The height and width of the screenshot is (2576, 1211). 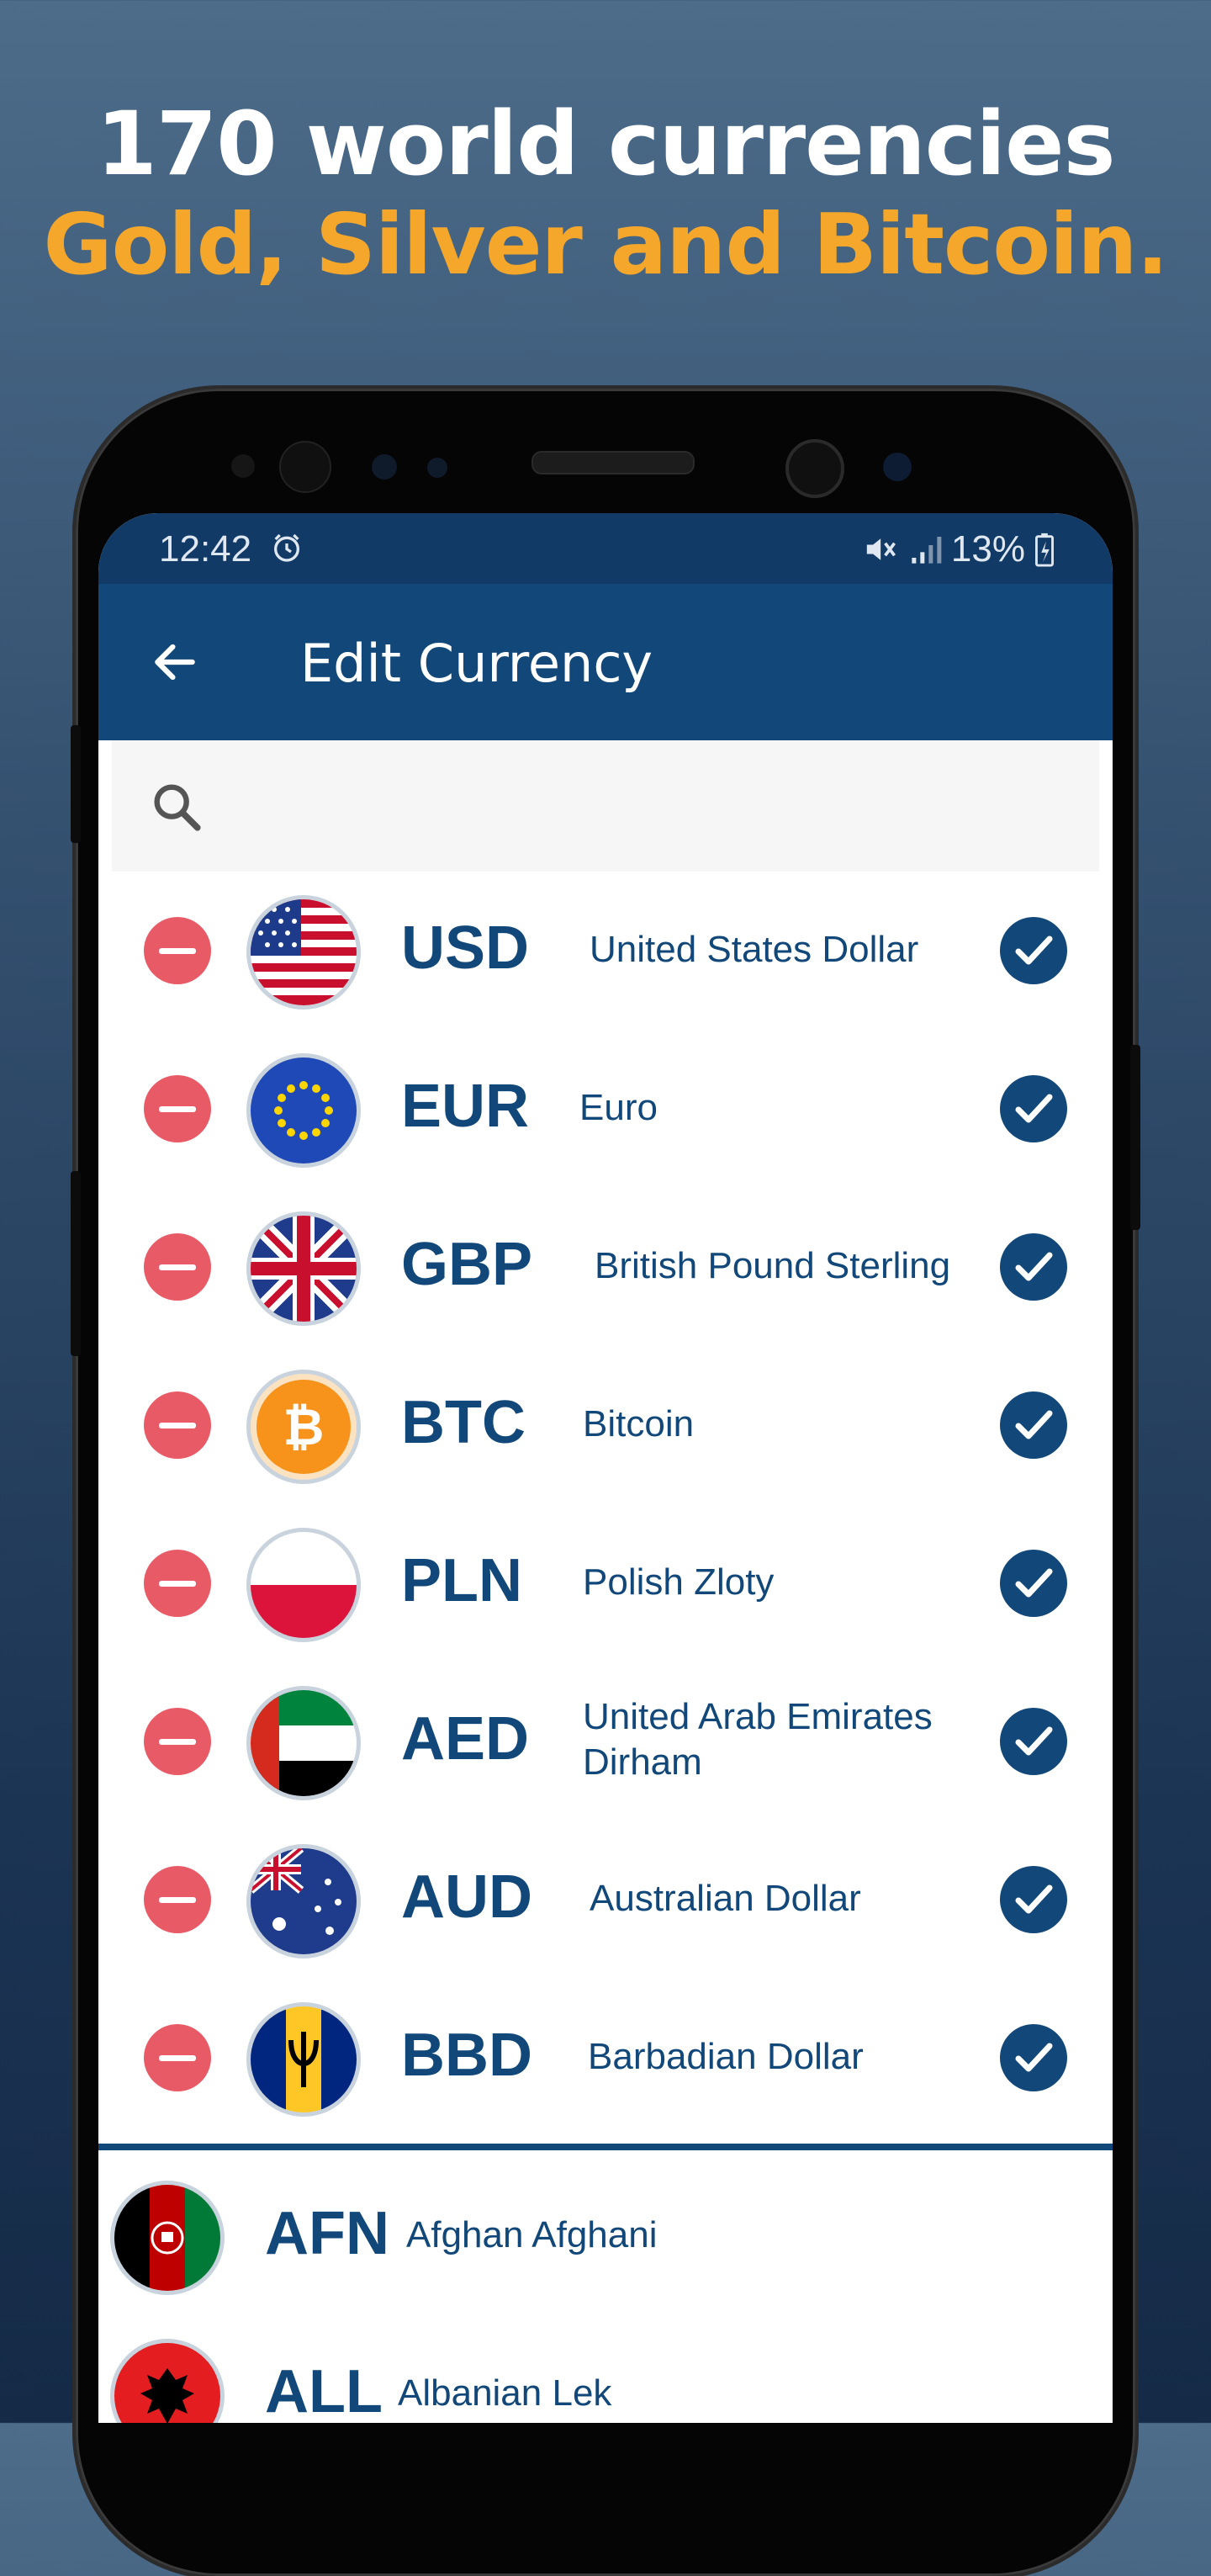 What do you see at coordinates (773, 1265) in the screenshot?
I see `currency-name: British Pound Sterling` at bounding box center [773, 1265].